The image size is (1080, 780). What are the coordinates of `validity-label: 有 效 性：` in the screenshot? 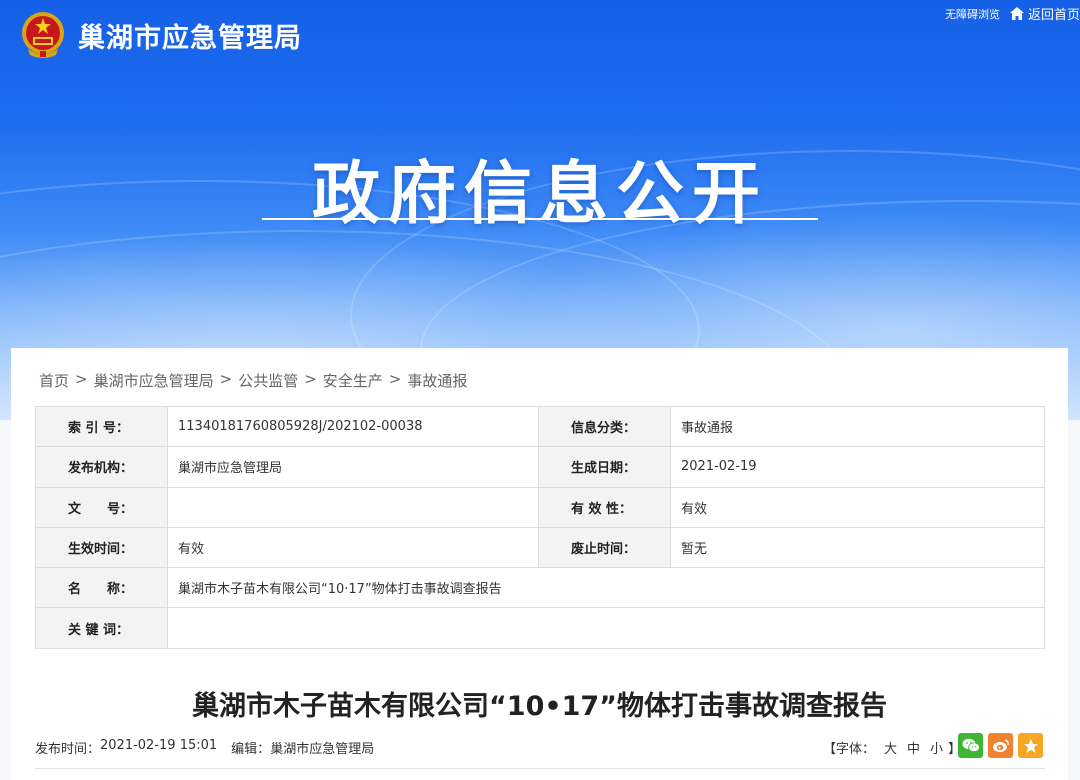 It's located at (604, 507).